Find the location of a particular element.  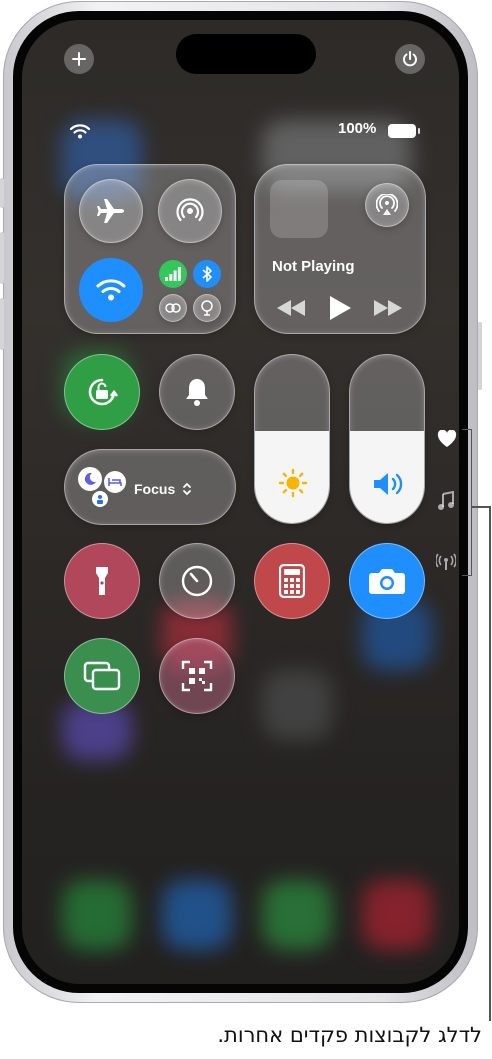

flashlight-icon is located at coordinates (102, 581).